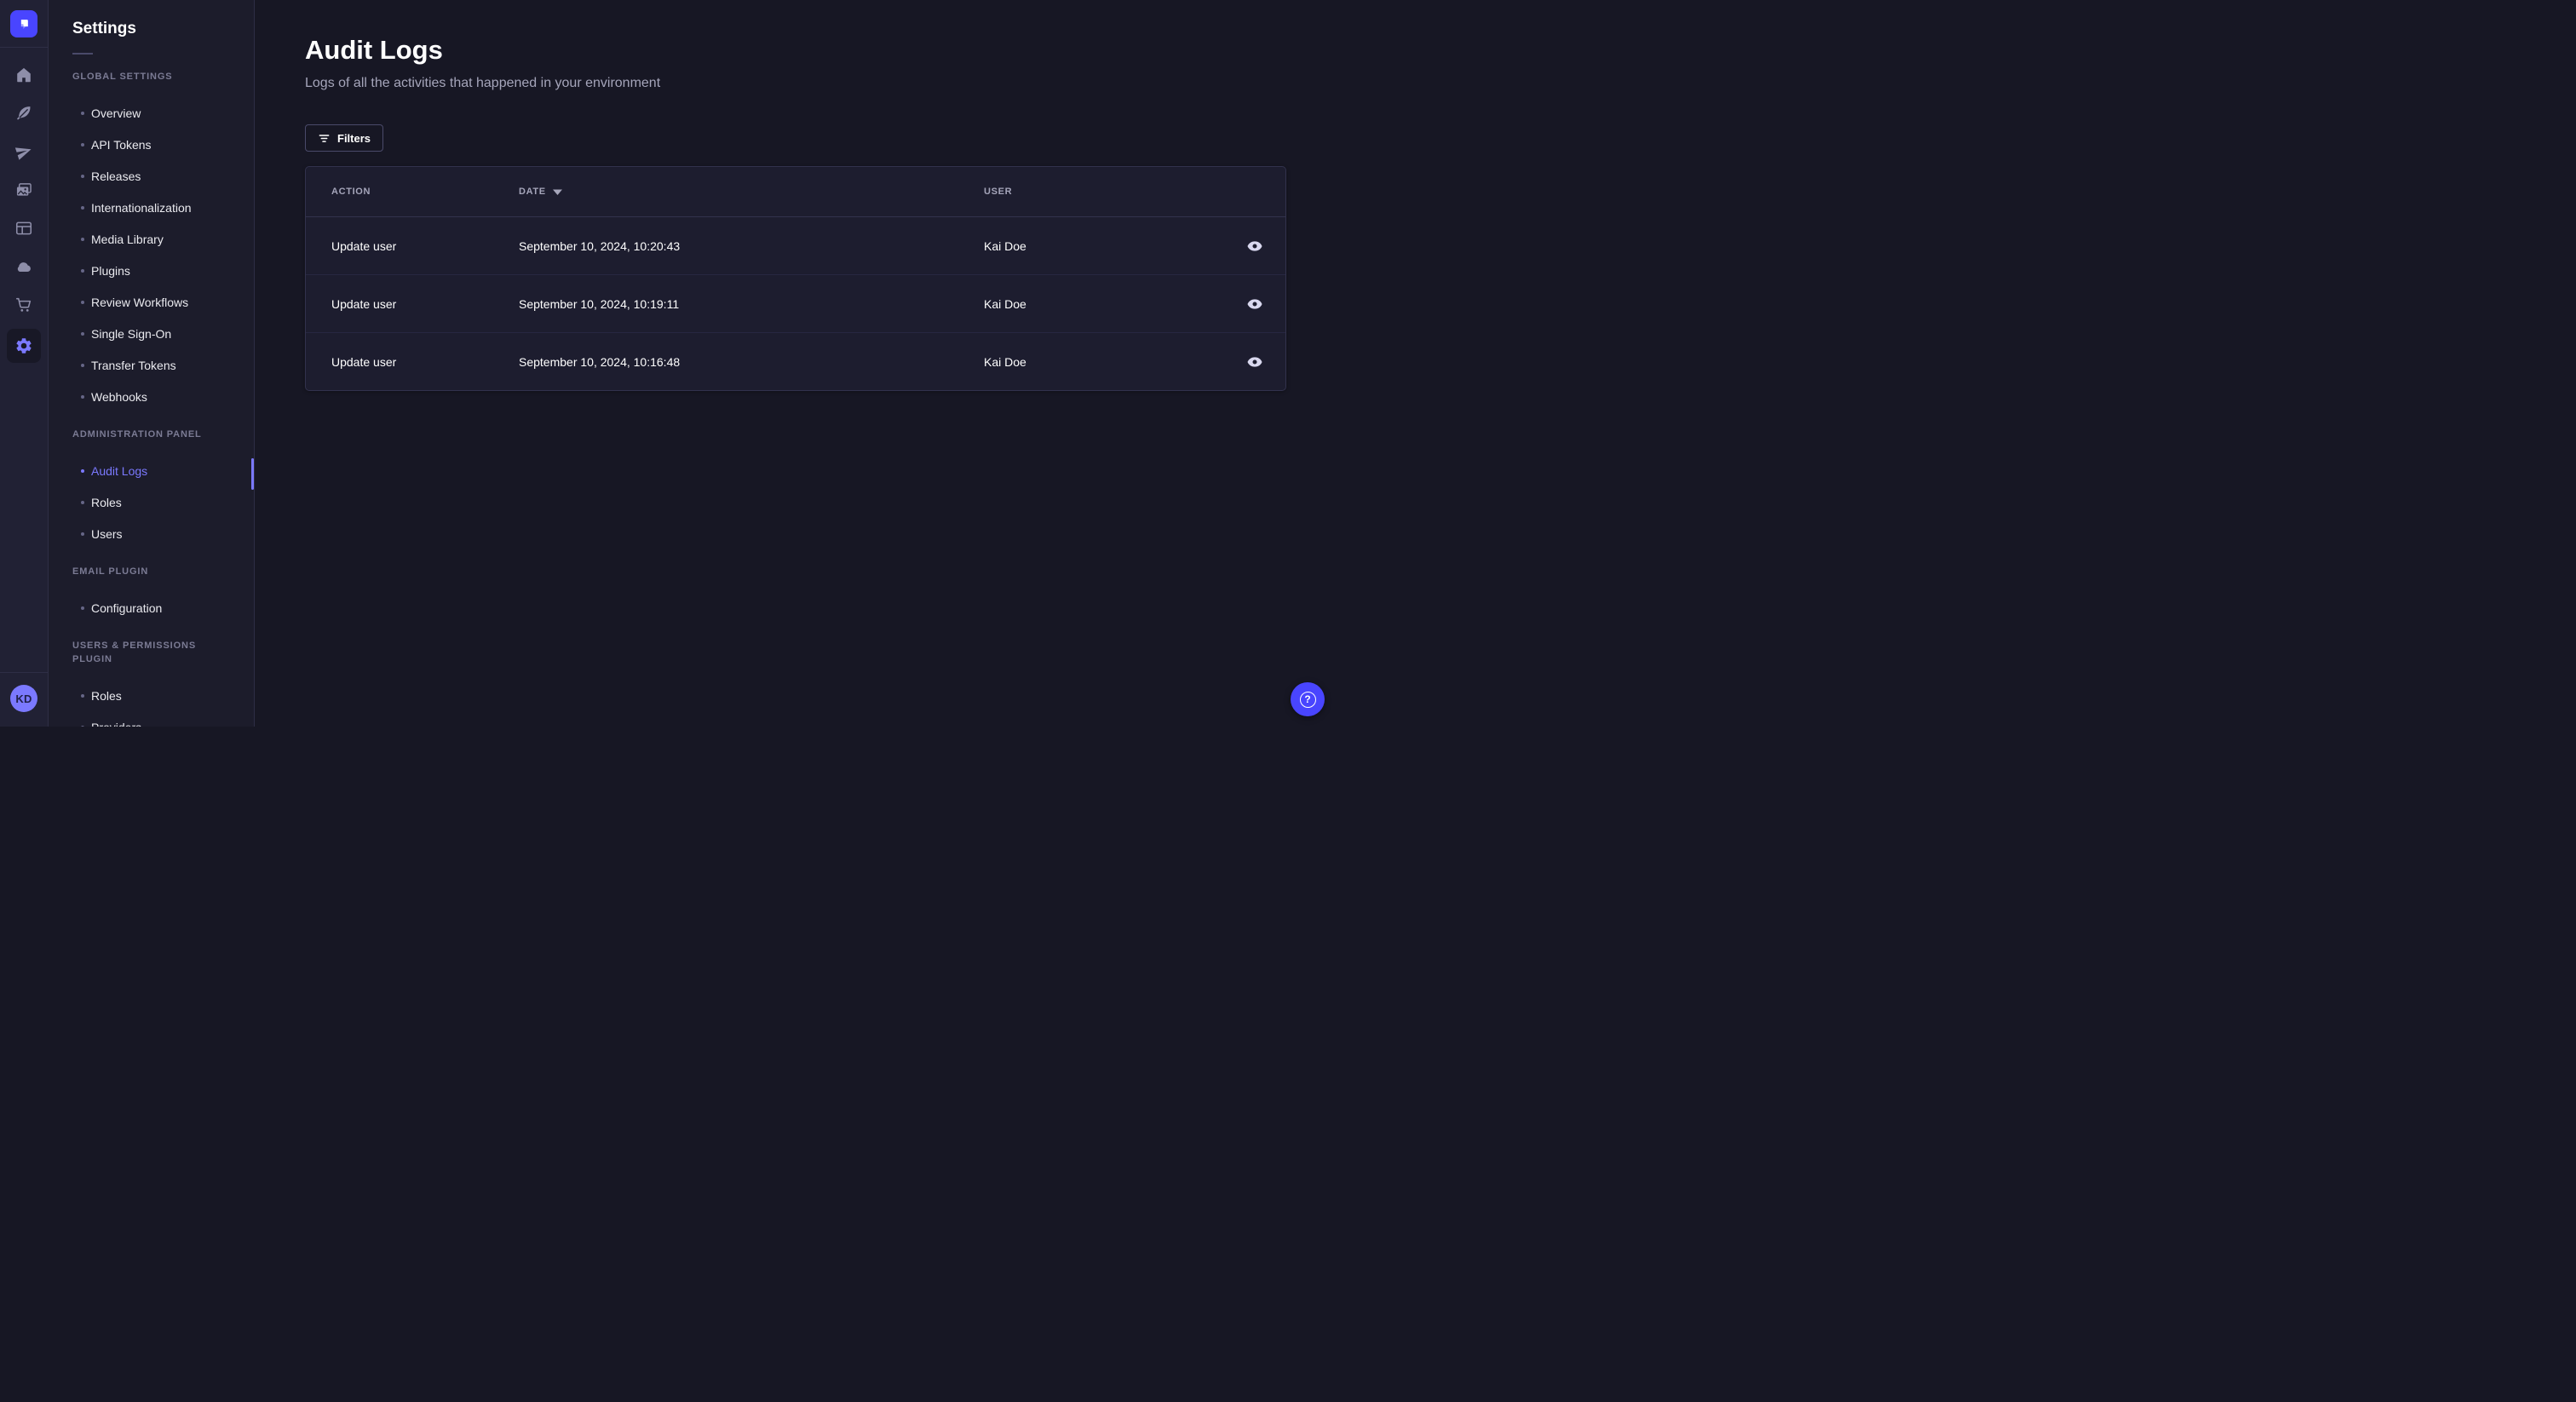  Describe the element at coordinates (600, 245) in the screenshot. I see `cell-date: September 10, 2024, 10:20:43` at that location.